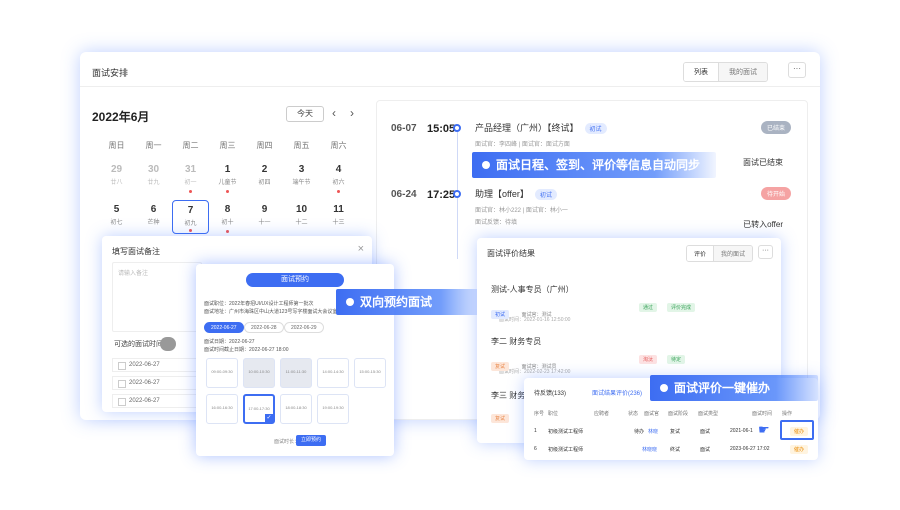  I want to click on calendar-day: 29 廿八, so click(116, 177).